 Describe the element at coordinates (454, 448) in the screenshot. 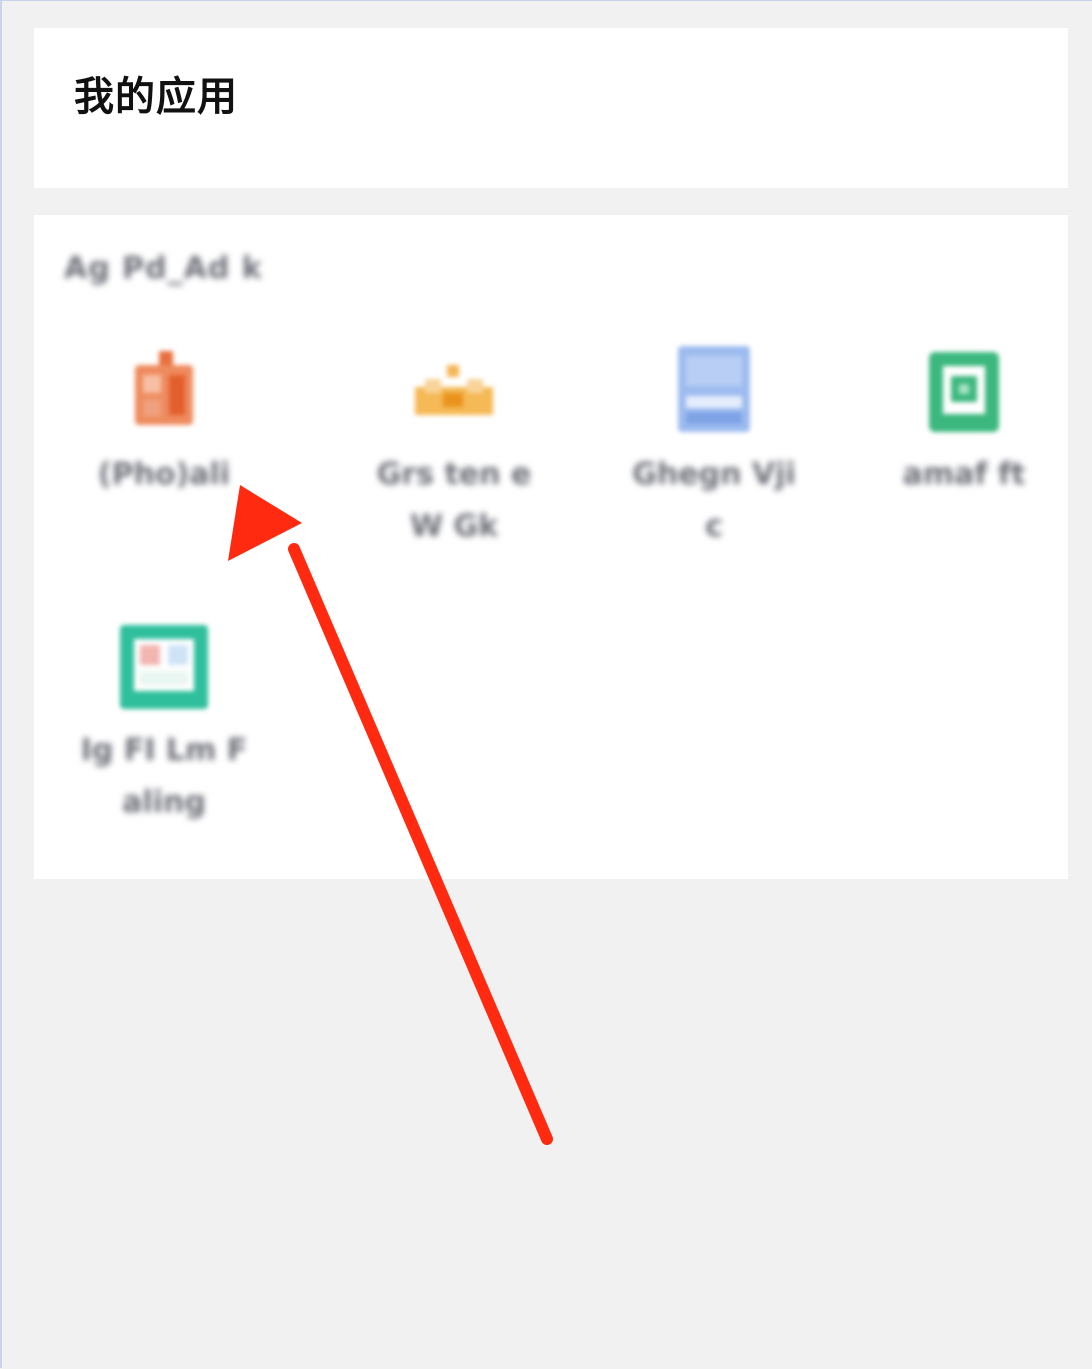

I see `app-tile-2: Grs ten e W Gk` at that location.